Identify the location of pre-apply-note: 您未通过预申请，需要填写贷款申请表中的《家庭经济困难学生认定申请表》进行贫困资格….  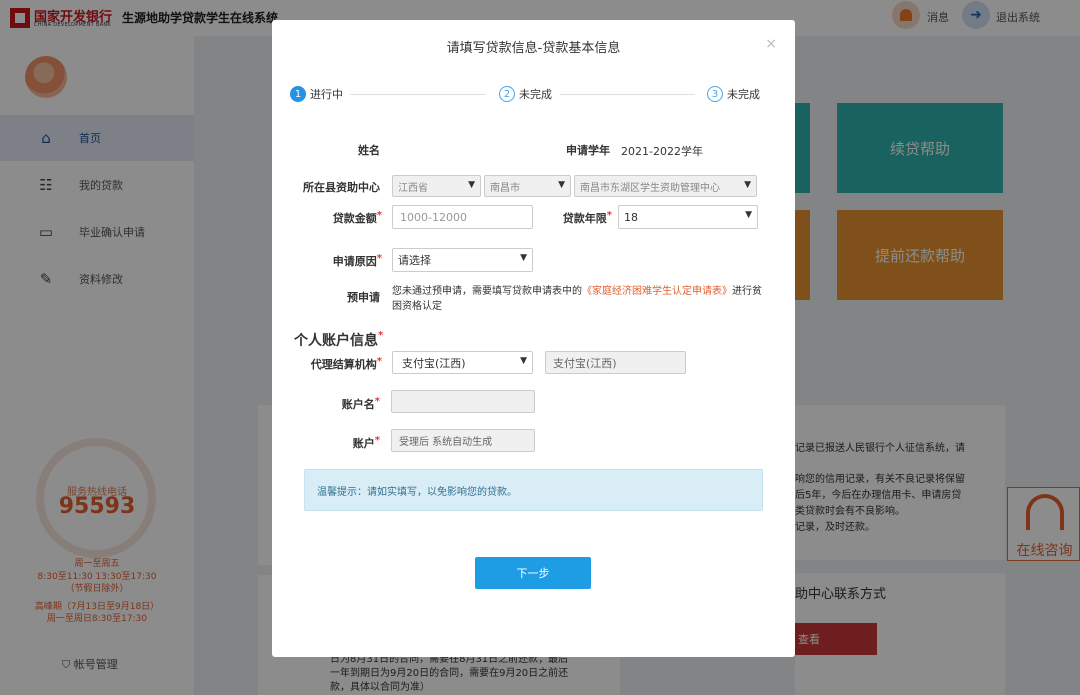
(577, 299).